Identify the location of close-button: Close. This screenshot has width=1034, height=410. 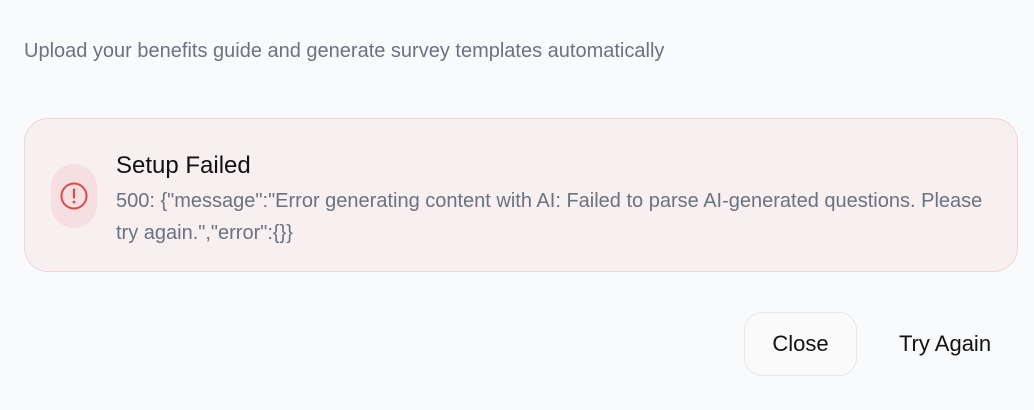
(800, 344).